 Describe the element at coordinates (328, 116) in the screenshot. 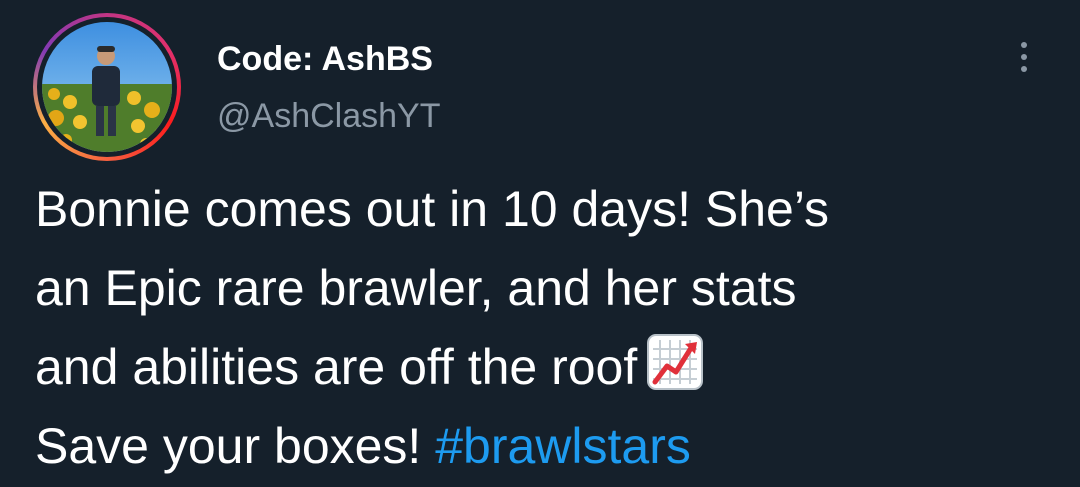

I see `user-handle: @AshClashYT` at that location.